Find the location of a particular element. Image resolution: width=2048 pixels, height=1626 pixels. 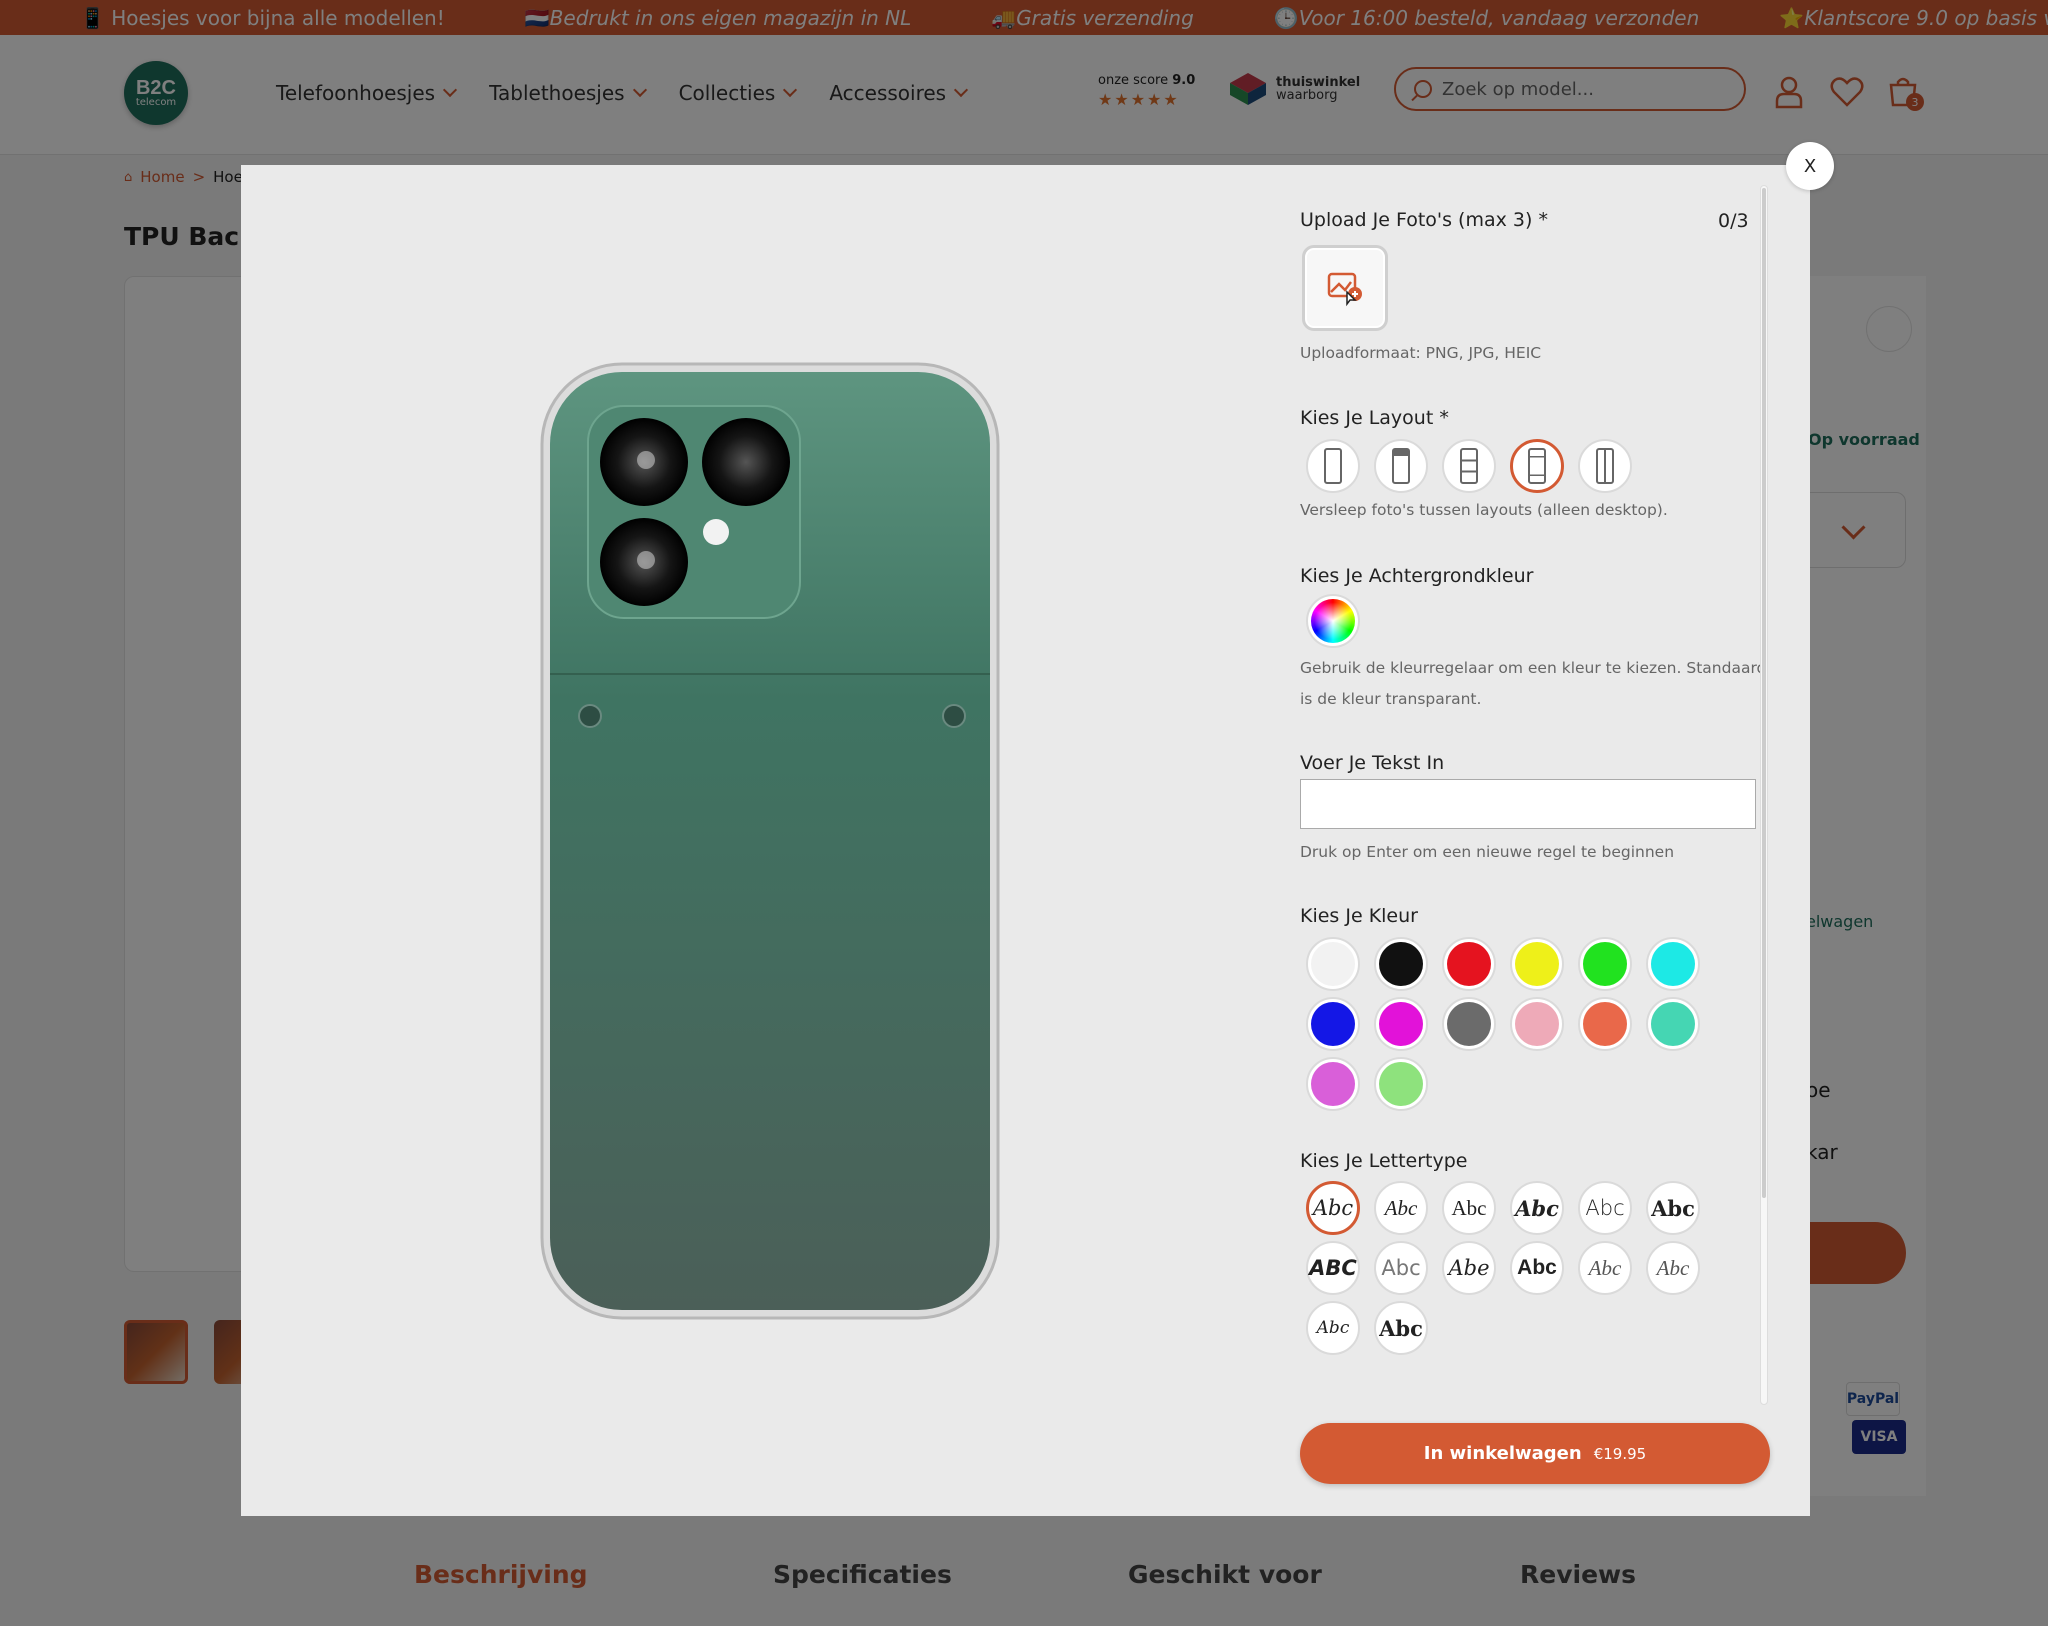

font-sample: ABC is located at coordinates (1333, 1268).